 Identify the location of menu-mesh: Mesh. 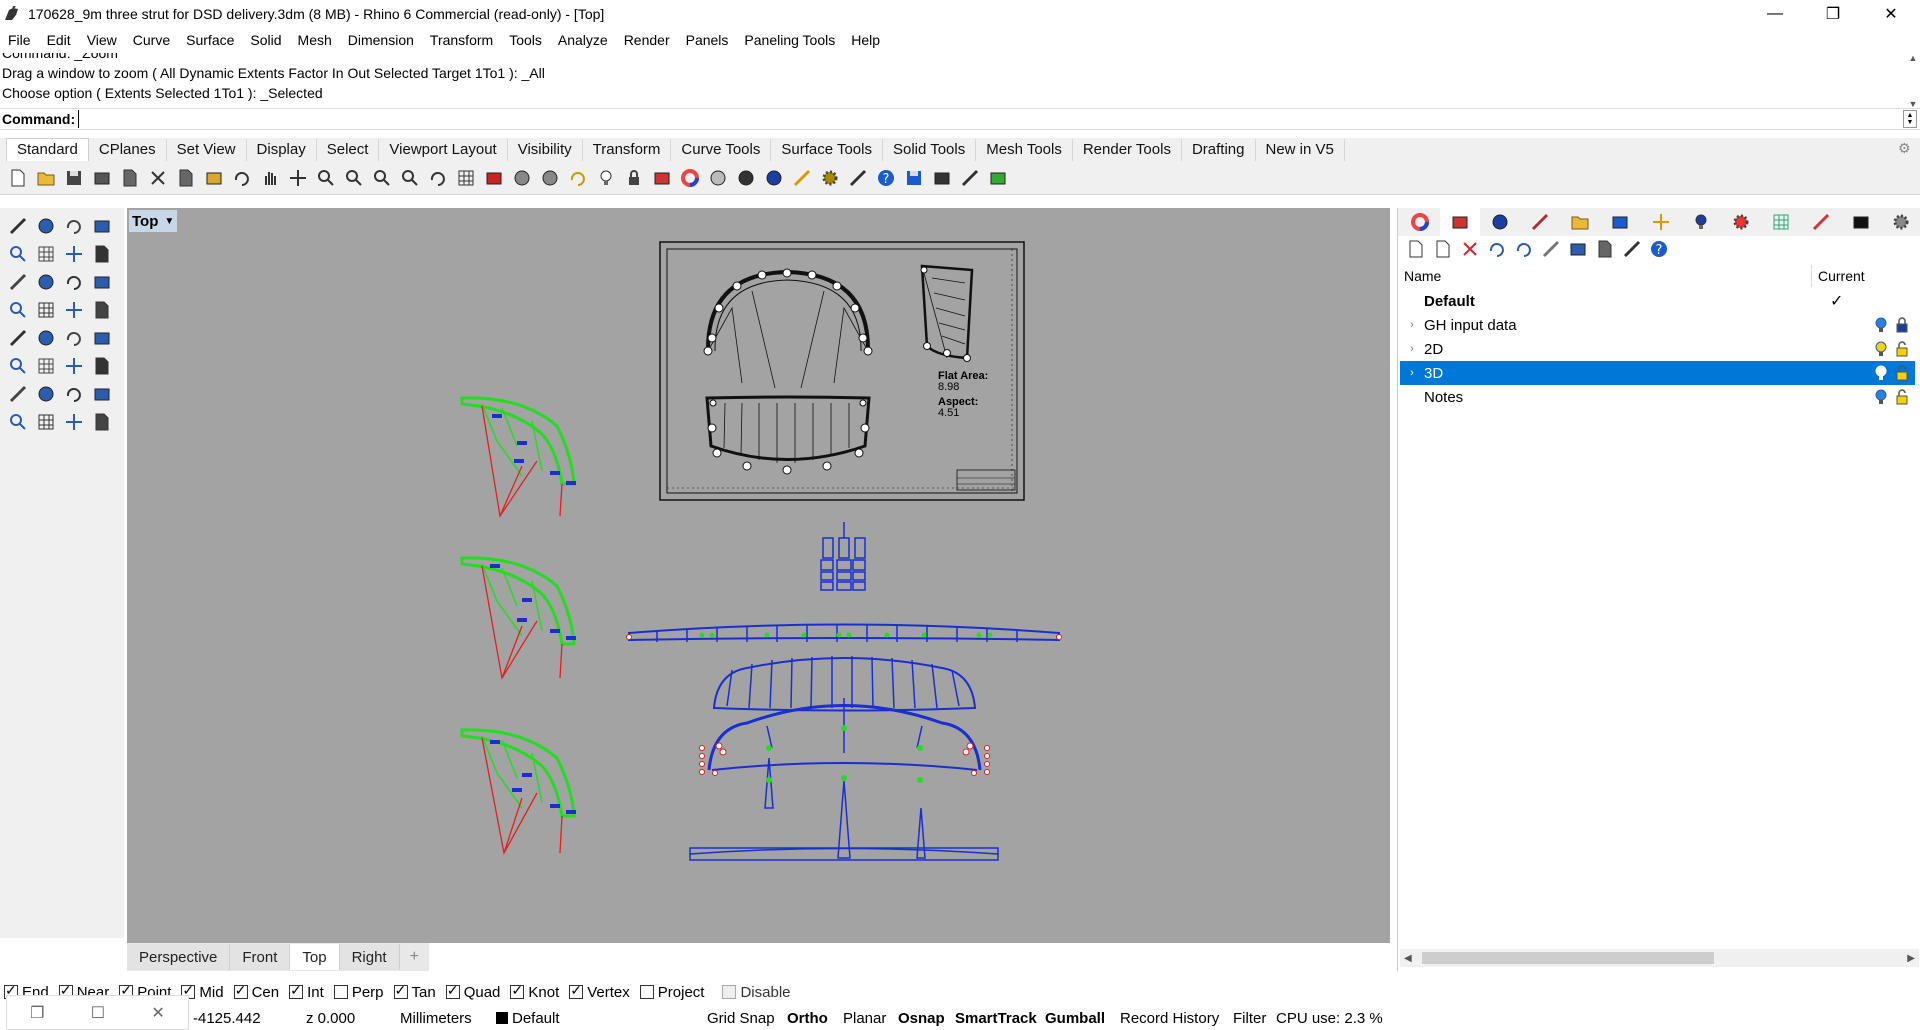
(315, 40).